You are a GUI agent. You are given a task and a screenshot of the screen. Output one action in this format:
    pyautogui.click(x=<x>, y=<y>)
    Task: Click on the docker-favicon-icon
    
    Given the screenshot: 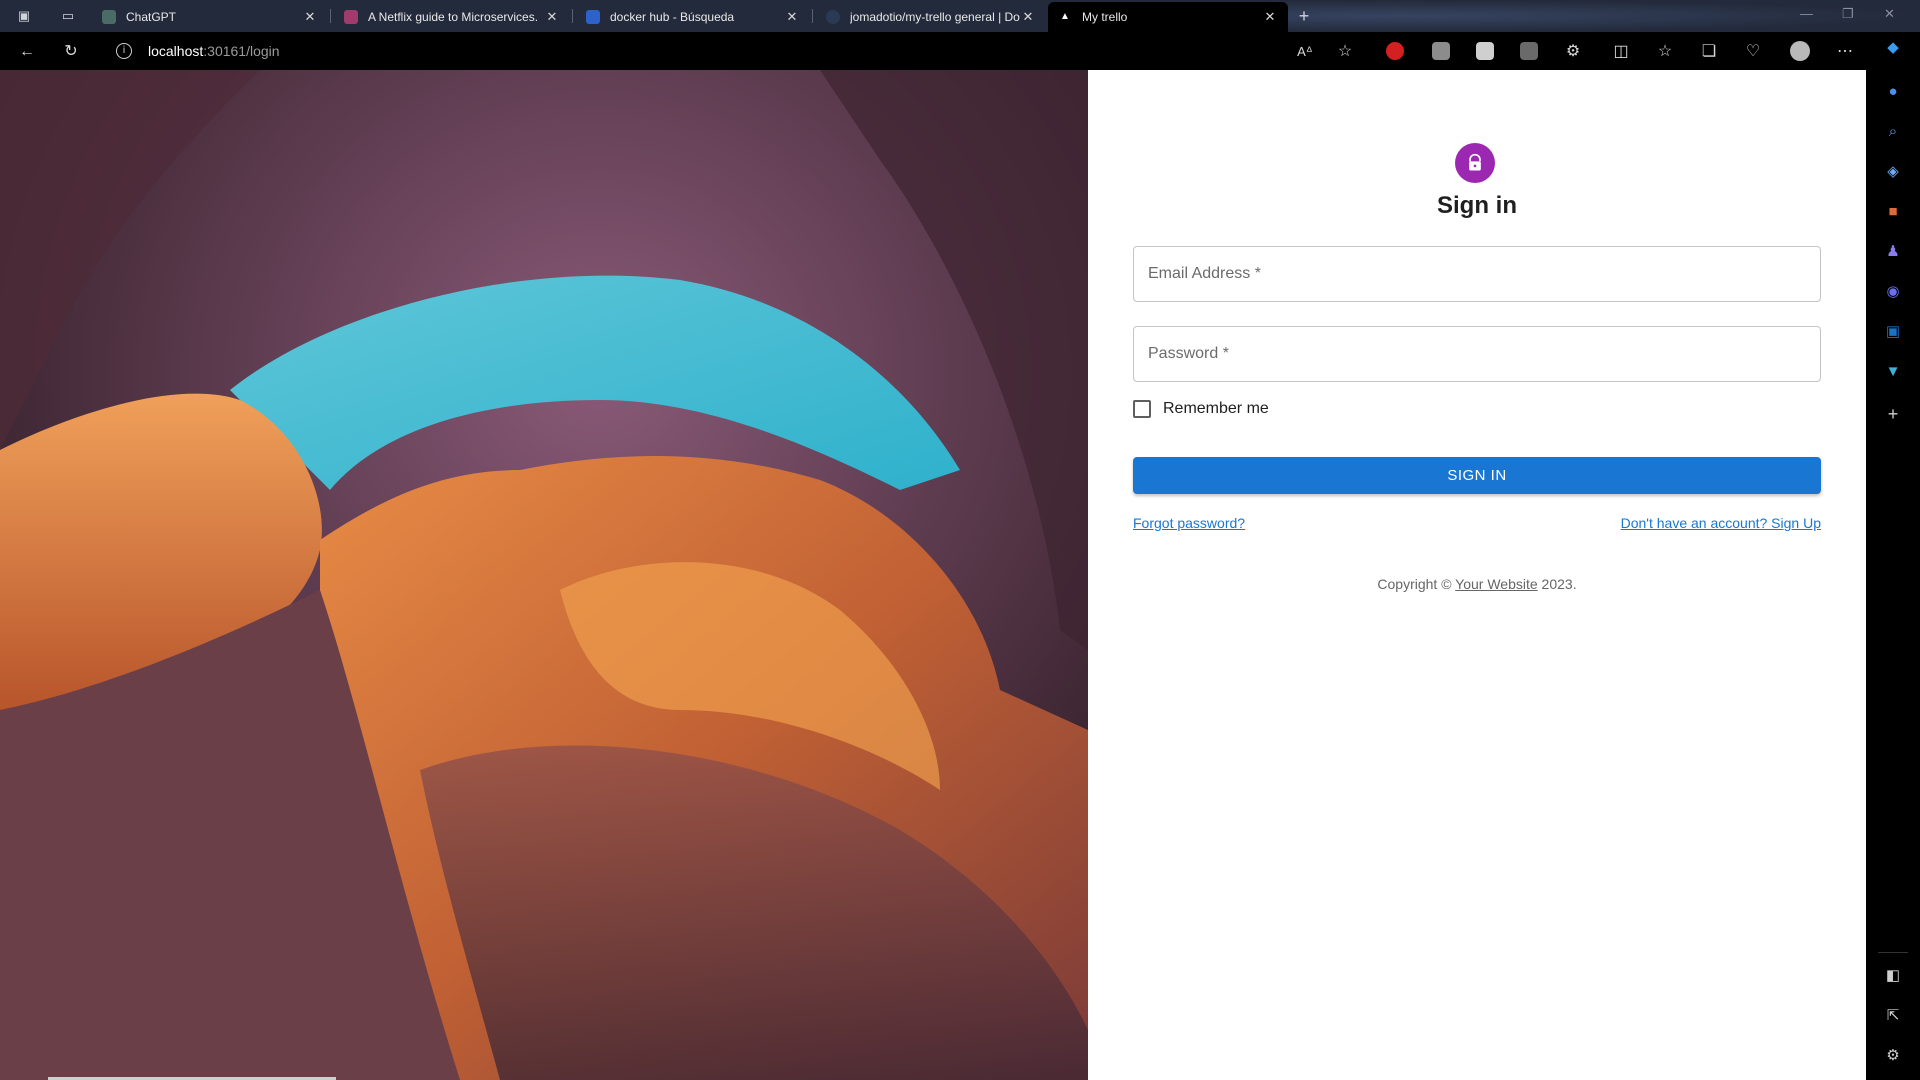 What is the action you would take?
    pyautogui.click(x=833, y=17)
    